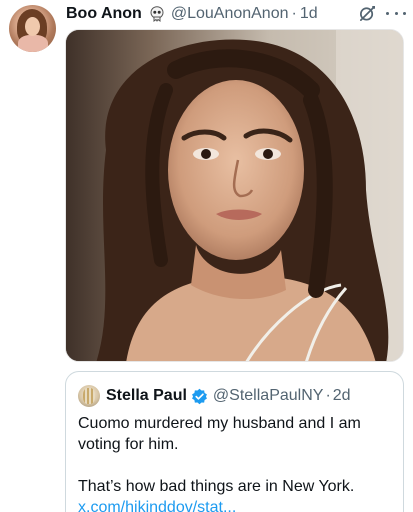 The width and height of the screenshot is (413, 512). What do you see at coordinates (268, 396) in the screenshot?
I see `quoted-author-handle: @StellaPaulNY` at bounding box center [268, 396].